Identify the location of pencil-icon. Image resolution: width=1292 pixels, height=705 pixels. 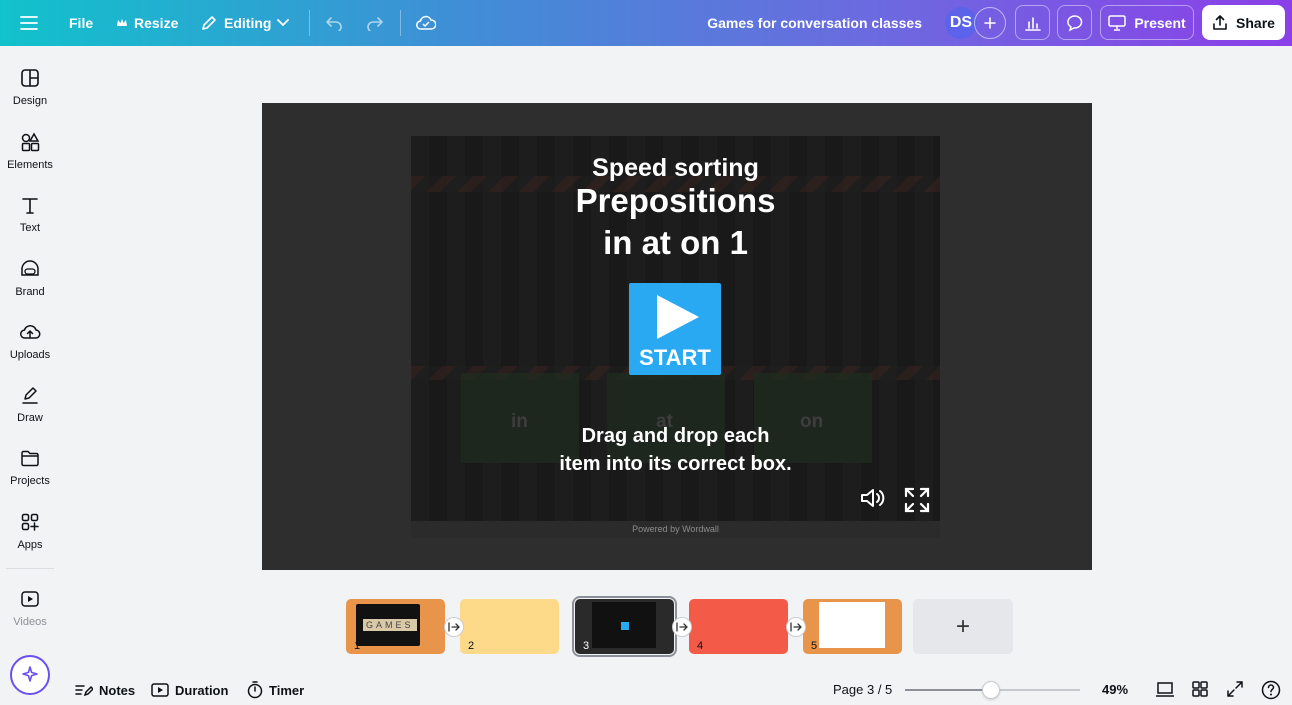
(209, 23).